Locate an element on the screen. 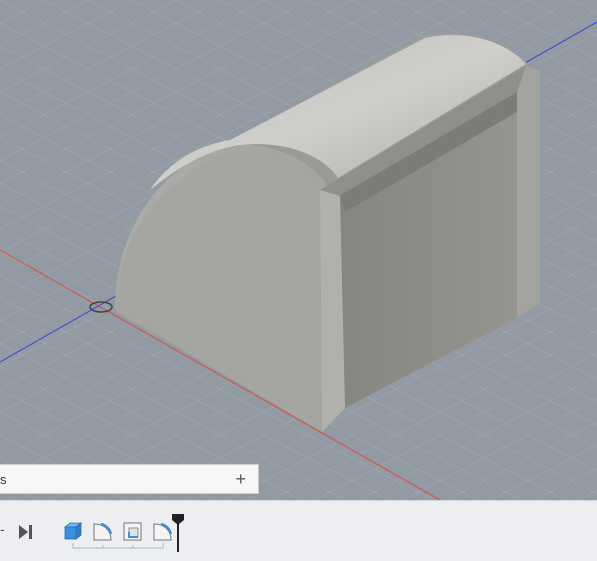  skip-forward-icon is located at coordinates (25, 532).